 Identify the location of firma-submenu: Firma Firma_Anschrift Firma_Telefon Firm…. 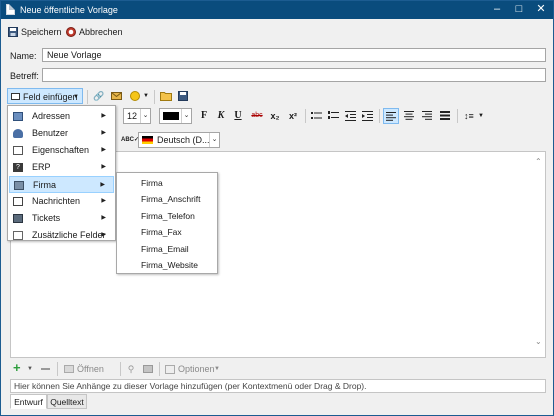
(167, 223).